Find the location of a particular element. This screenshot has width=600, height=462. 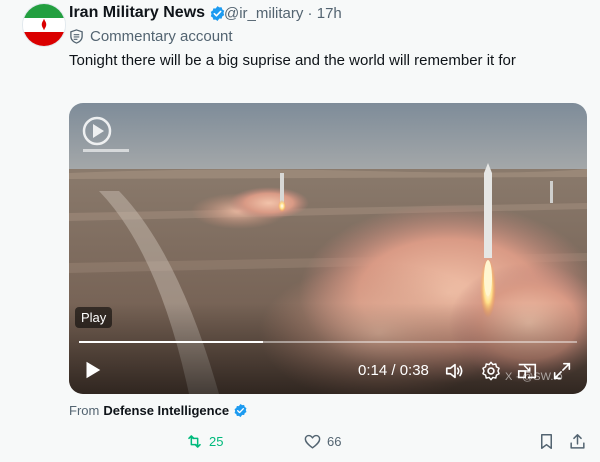

volume-icon is located at coordinates (455, 371).